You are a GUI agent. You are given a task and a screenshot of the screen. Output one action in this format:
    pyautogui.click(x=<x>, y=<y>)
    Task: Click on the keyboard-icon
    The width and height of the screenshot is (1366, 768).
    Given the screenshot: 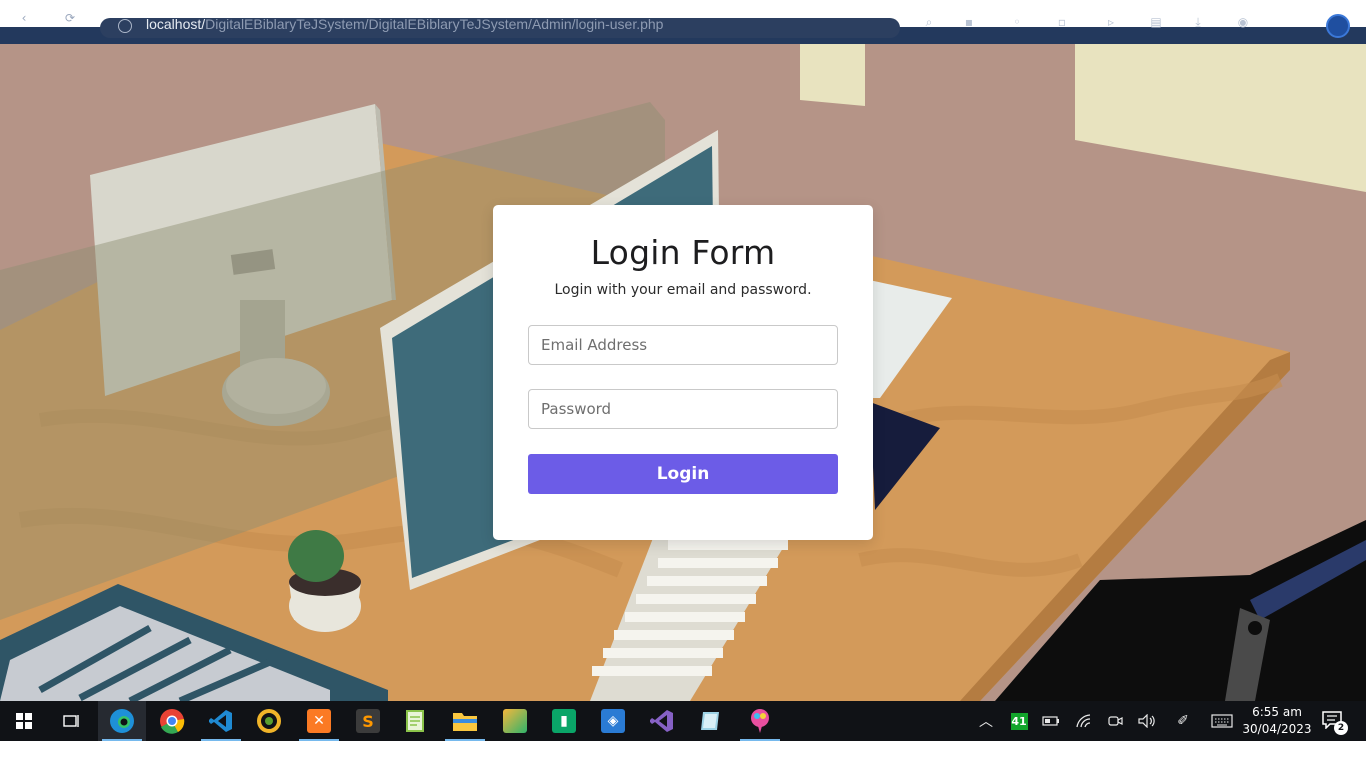 What is the action you would take?
    pyautogui.click(x=1222, y=721)
    